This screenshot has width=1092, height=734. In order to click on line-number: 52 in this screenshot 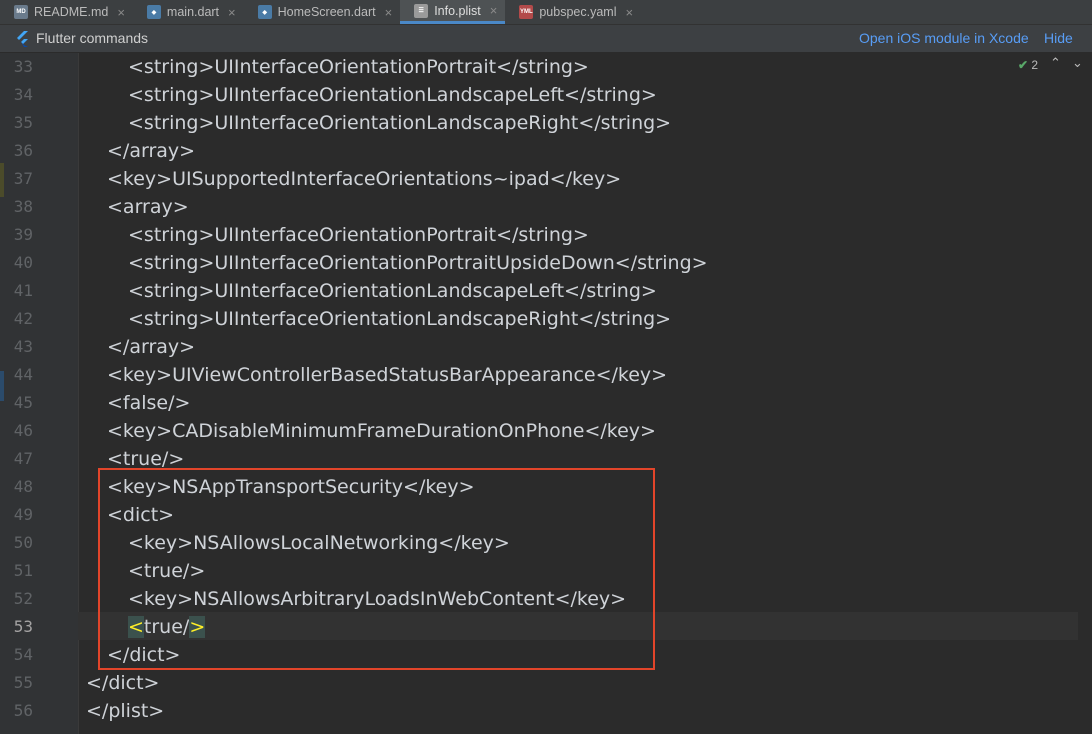, I will do `click(23, 598)`.